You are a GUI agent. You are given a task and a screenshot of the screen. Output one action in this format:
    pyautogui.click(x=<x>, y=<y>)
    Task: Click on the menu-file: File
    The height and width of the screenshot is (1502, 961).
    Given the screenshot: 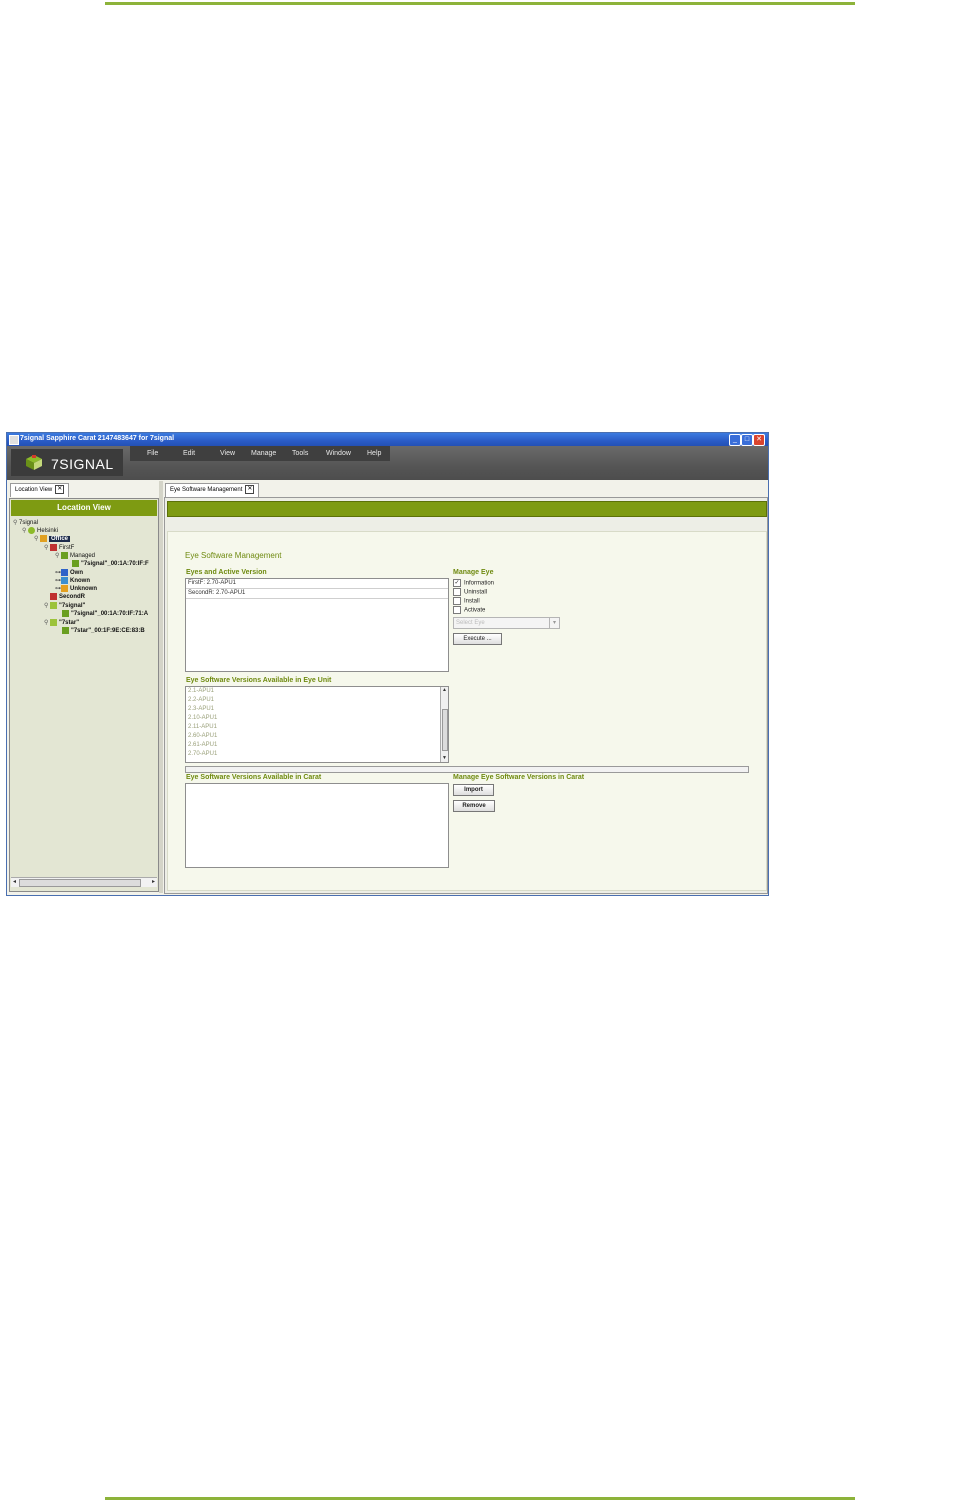 What is the action you would take?
    pyautogui.click(x=152, y=453)
    